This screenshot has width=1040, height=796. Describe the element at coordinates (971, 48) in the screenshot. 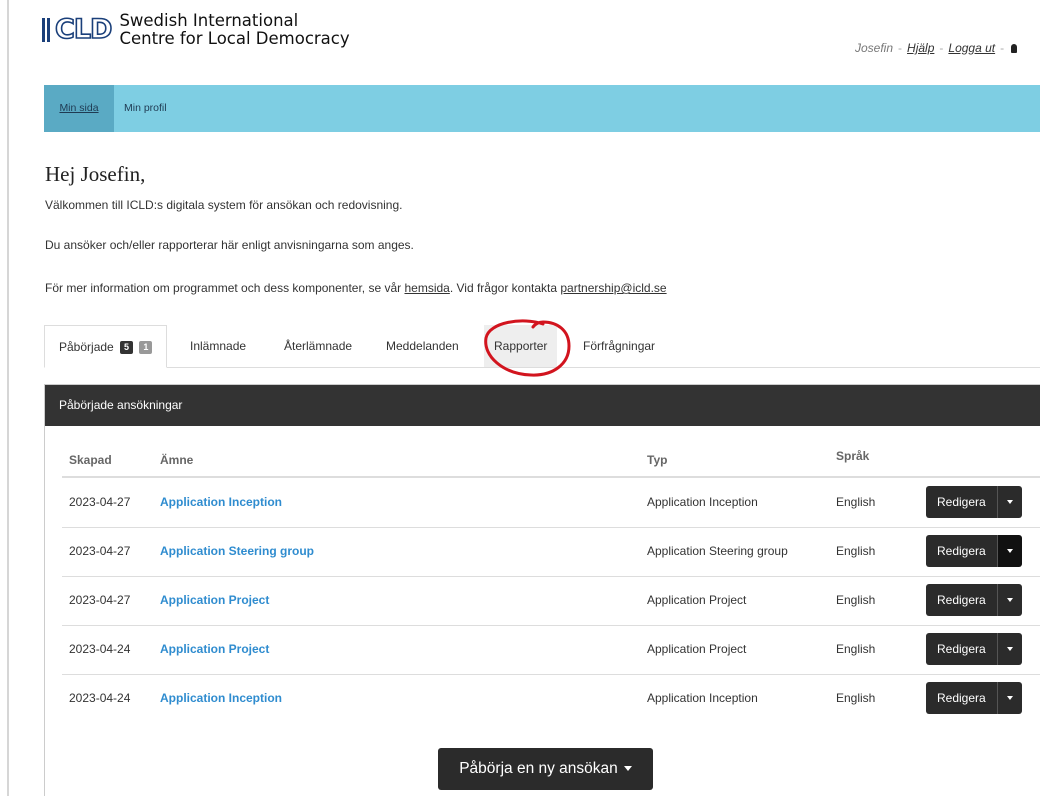

I see `logout-link: Logga ut` at that location.